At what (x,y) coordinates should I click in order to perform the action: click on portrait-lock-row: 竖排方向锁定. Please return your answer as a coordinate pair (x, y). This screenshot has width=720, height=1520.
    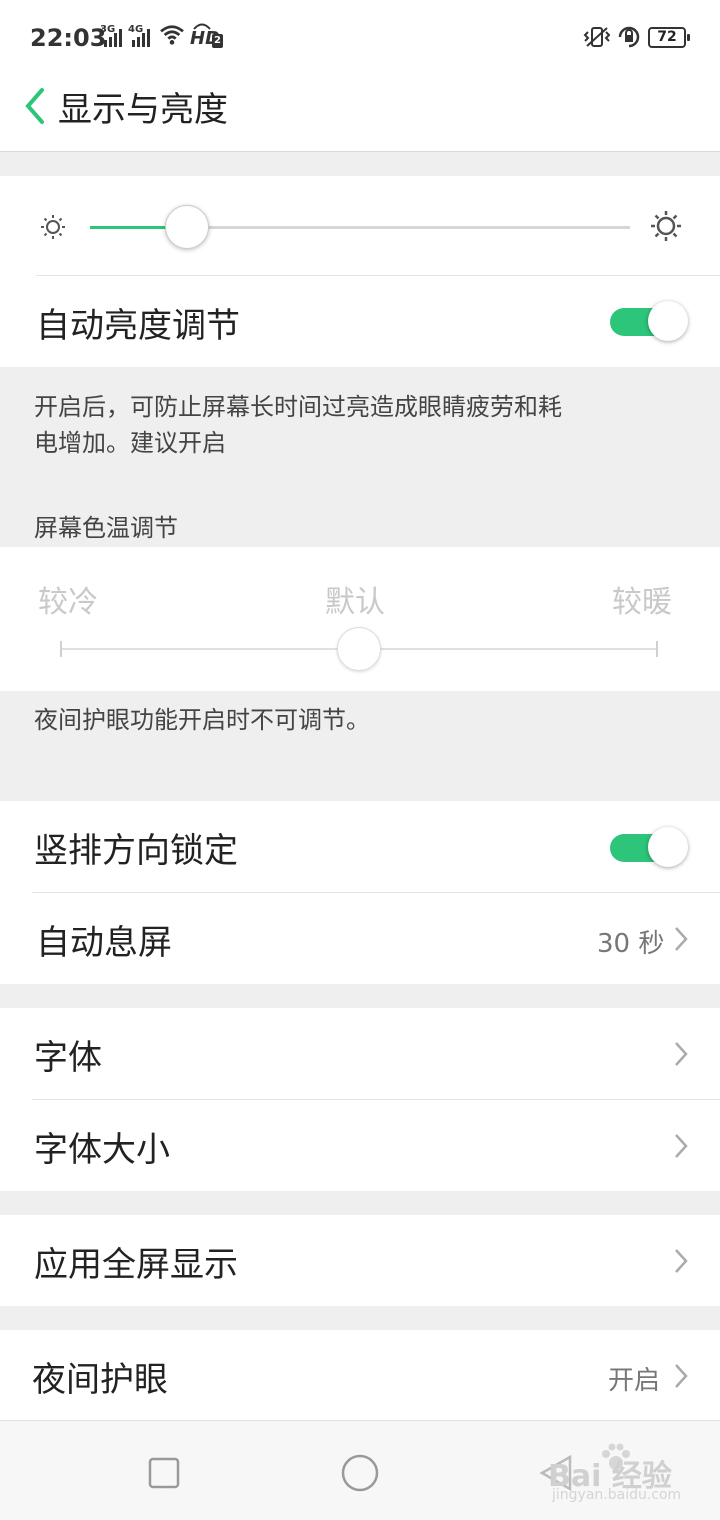
    Looking at the image, I should click on (360, 846).